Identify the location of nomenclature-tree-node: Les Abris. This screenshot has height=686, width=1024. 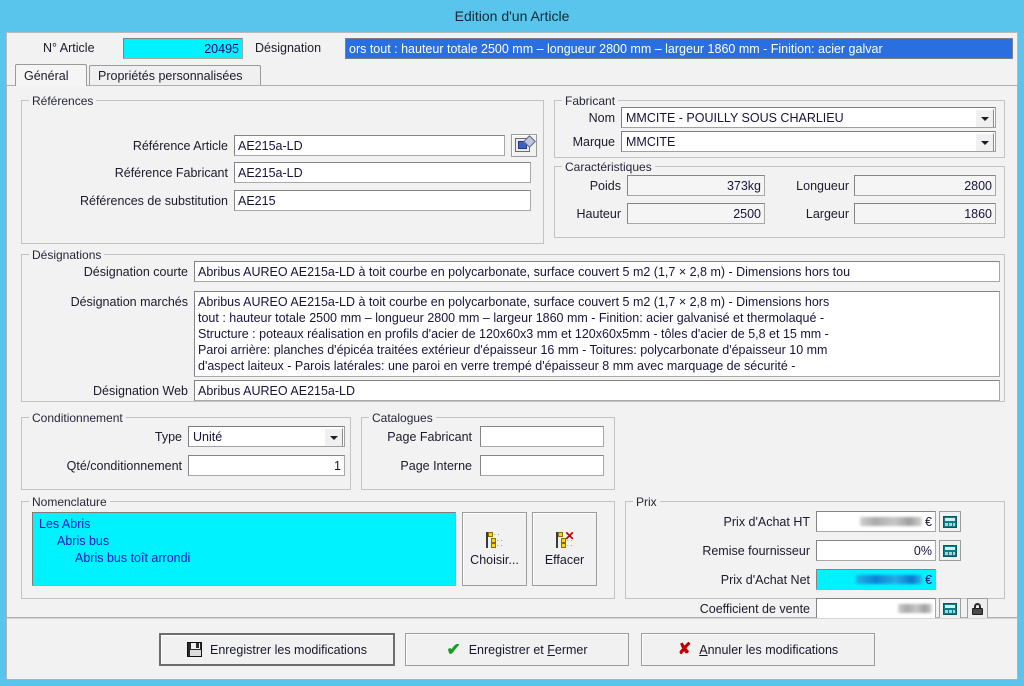
(244, 524).